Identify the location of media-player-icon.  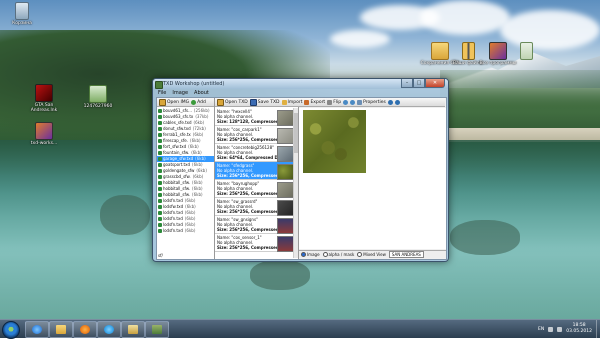
(85, 329).